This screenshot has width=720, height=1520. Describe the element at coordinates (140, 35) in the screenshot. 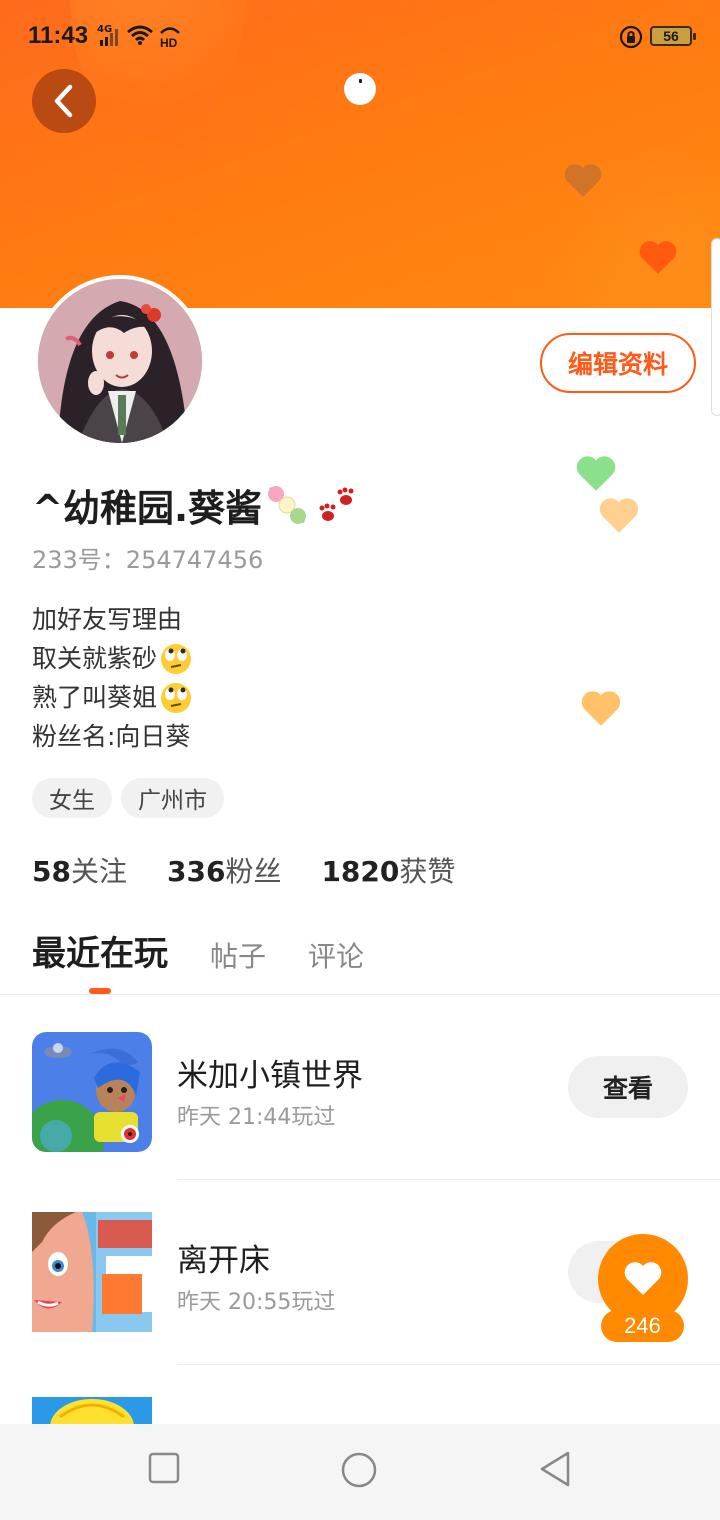

I see `wifi-icon` at that location.